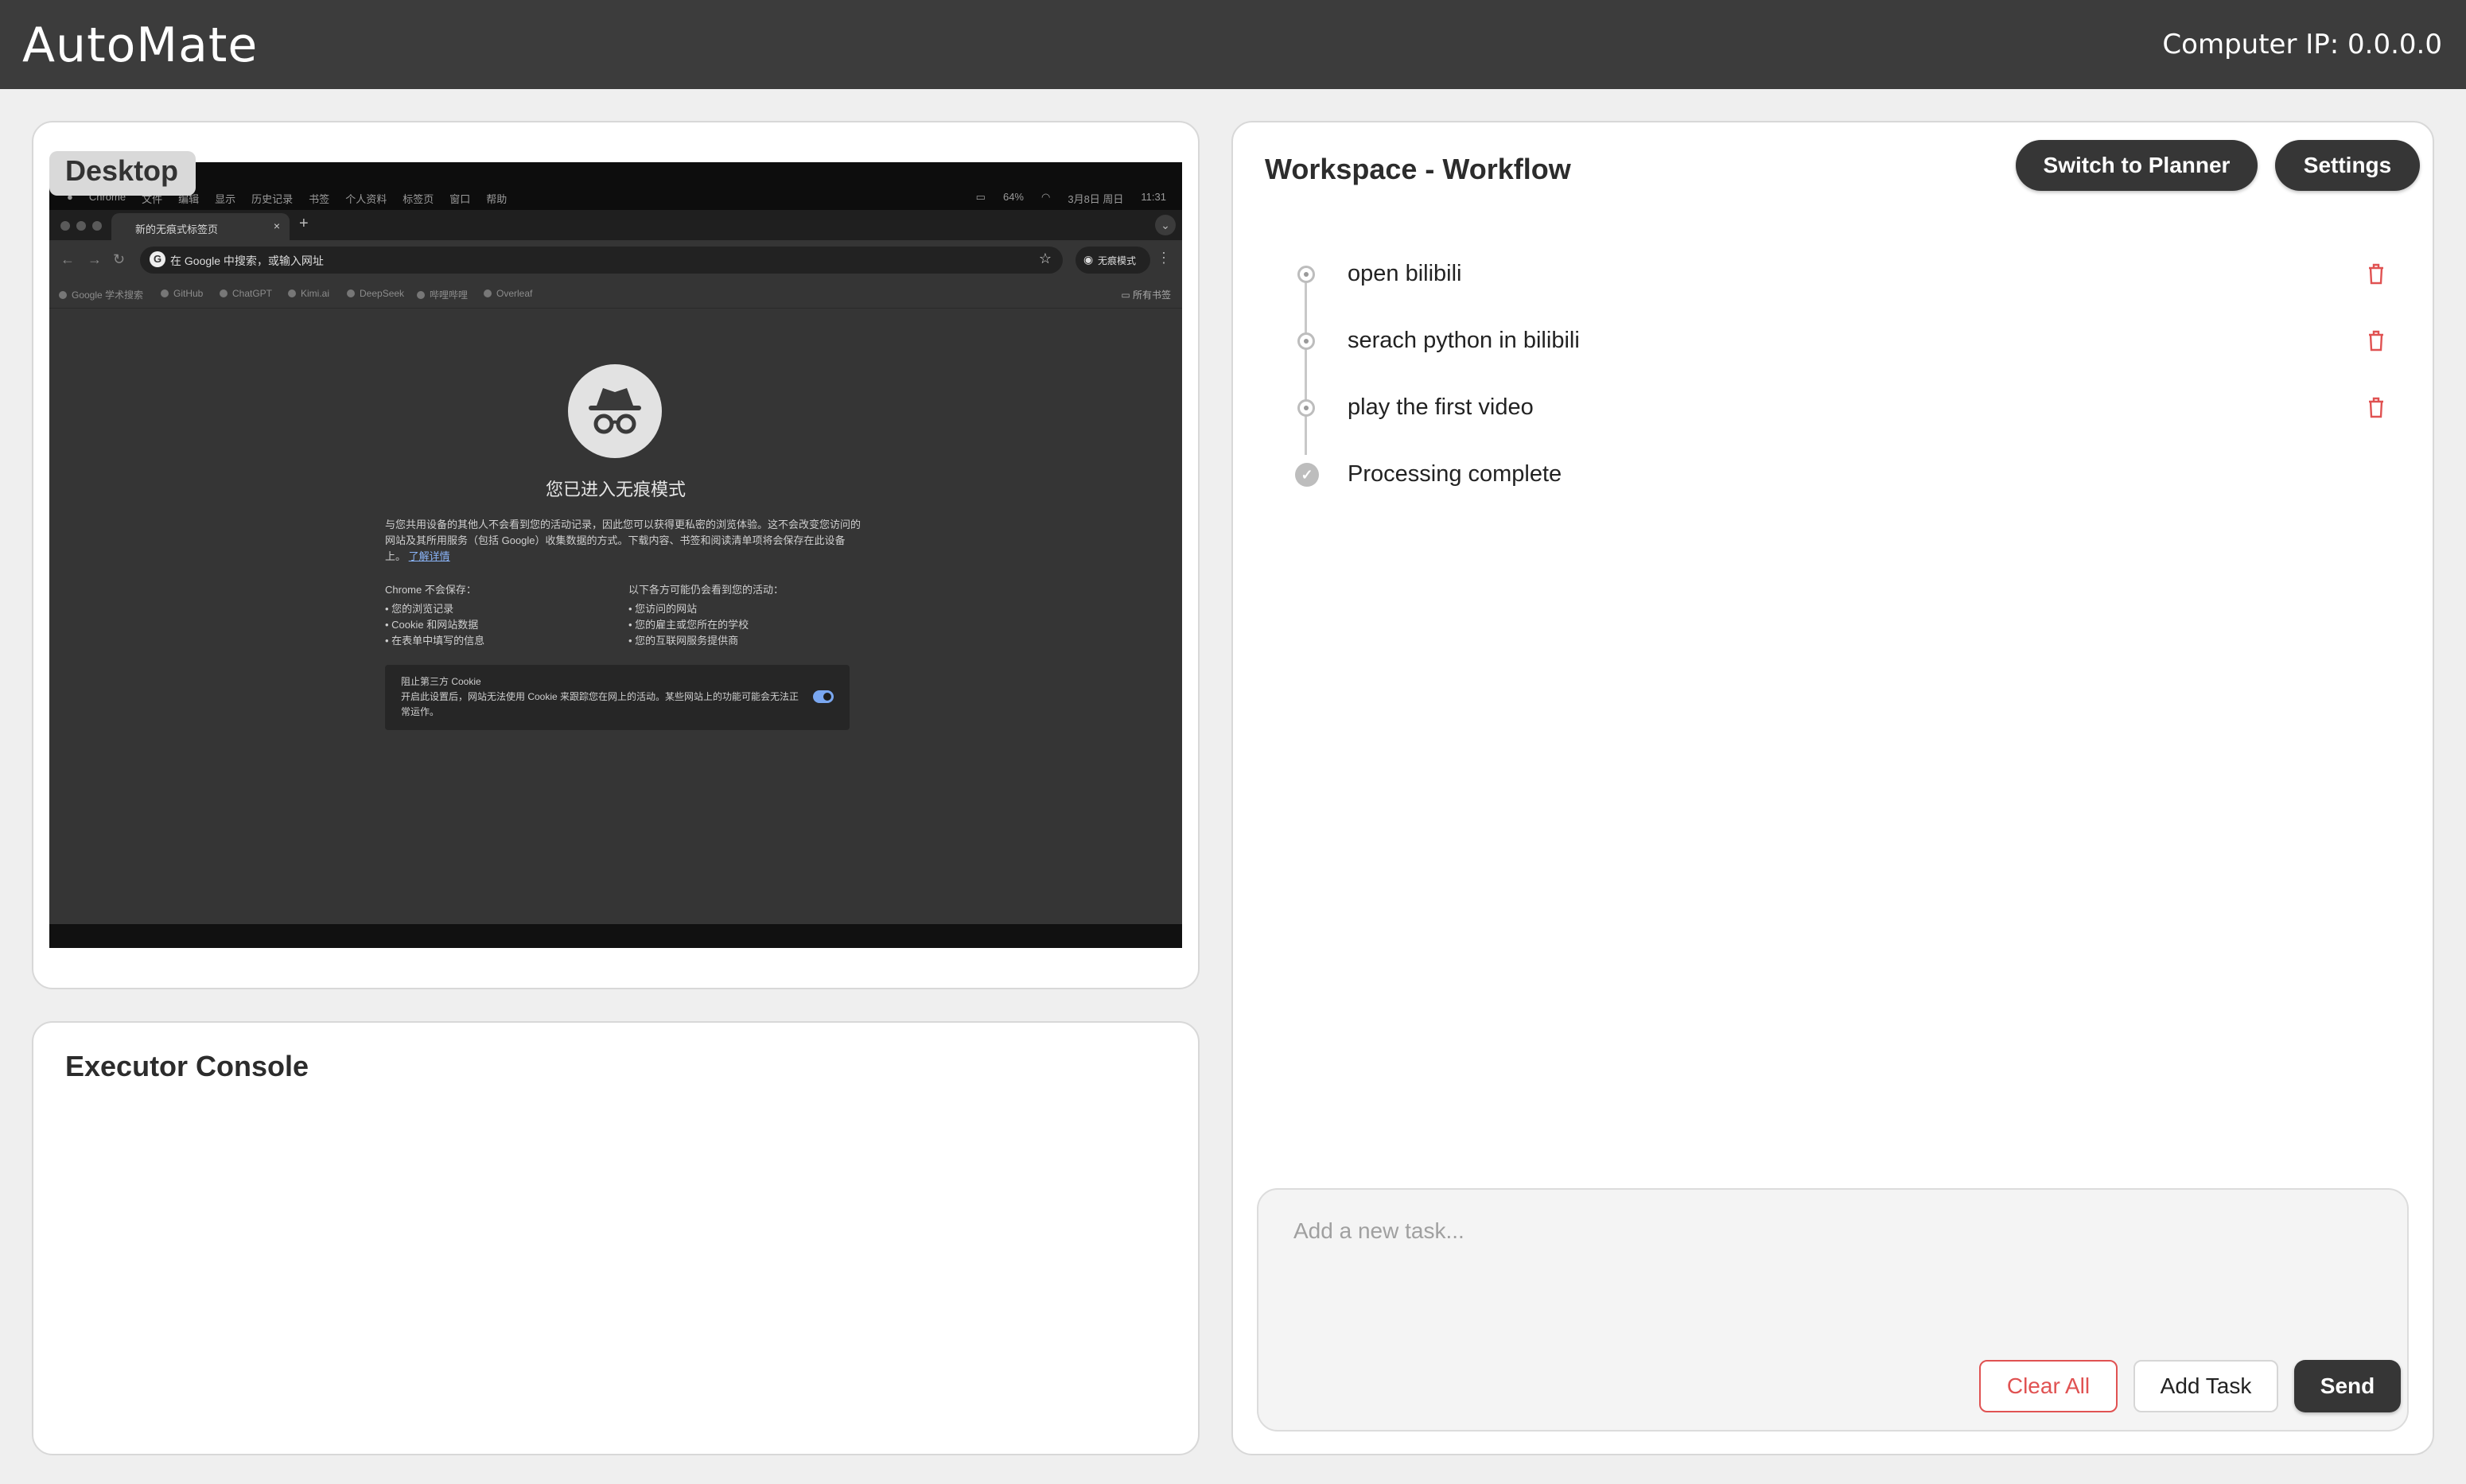  I want to click on window-zoom-icon, so click(97, 226).